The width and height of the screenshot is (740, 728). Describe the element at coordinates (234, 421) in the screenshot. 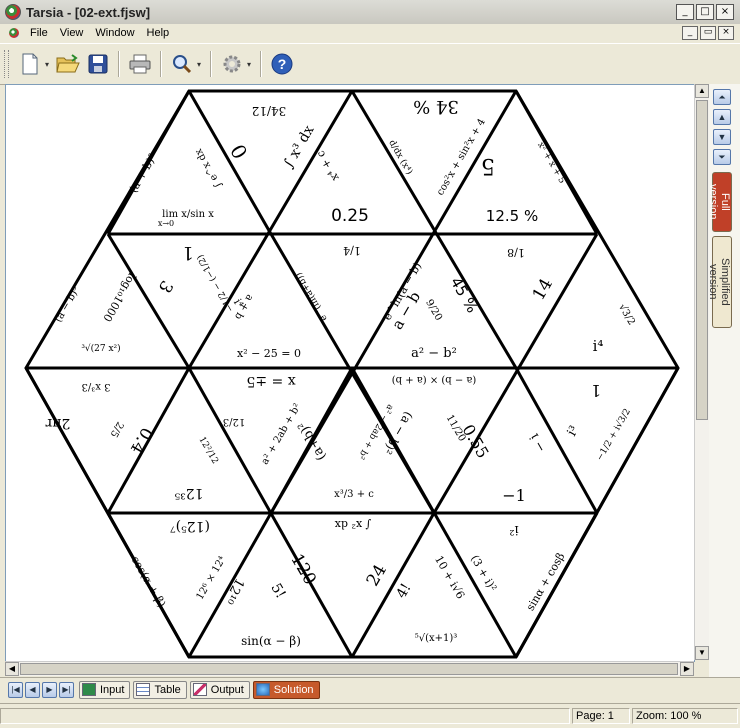

I see `piece-text: 12/3` at that location.